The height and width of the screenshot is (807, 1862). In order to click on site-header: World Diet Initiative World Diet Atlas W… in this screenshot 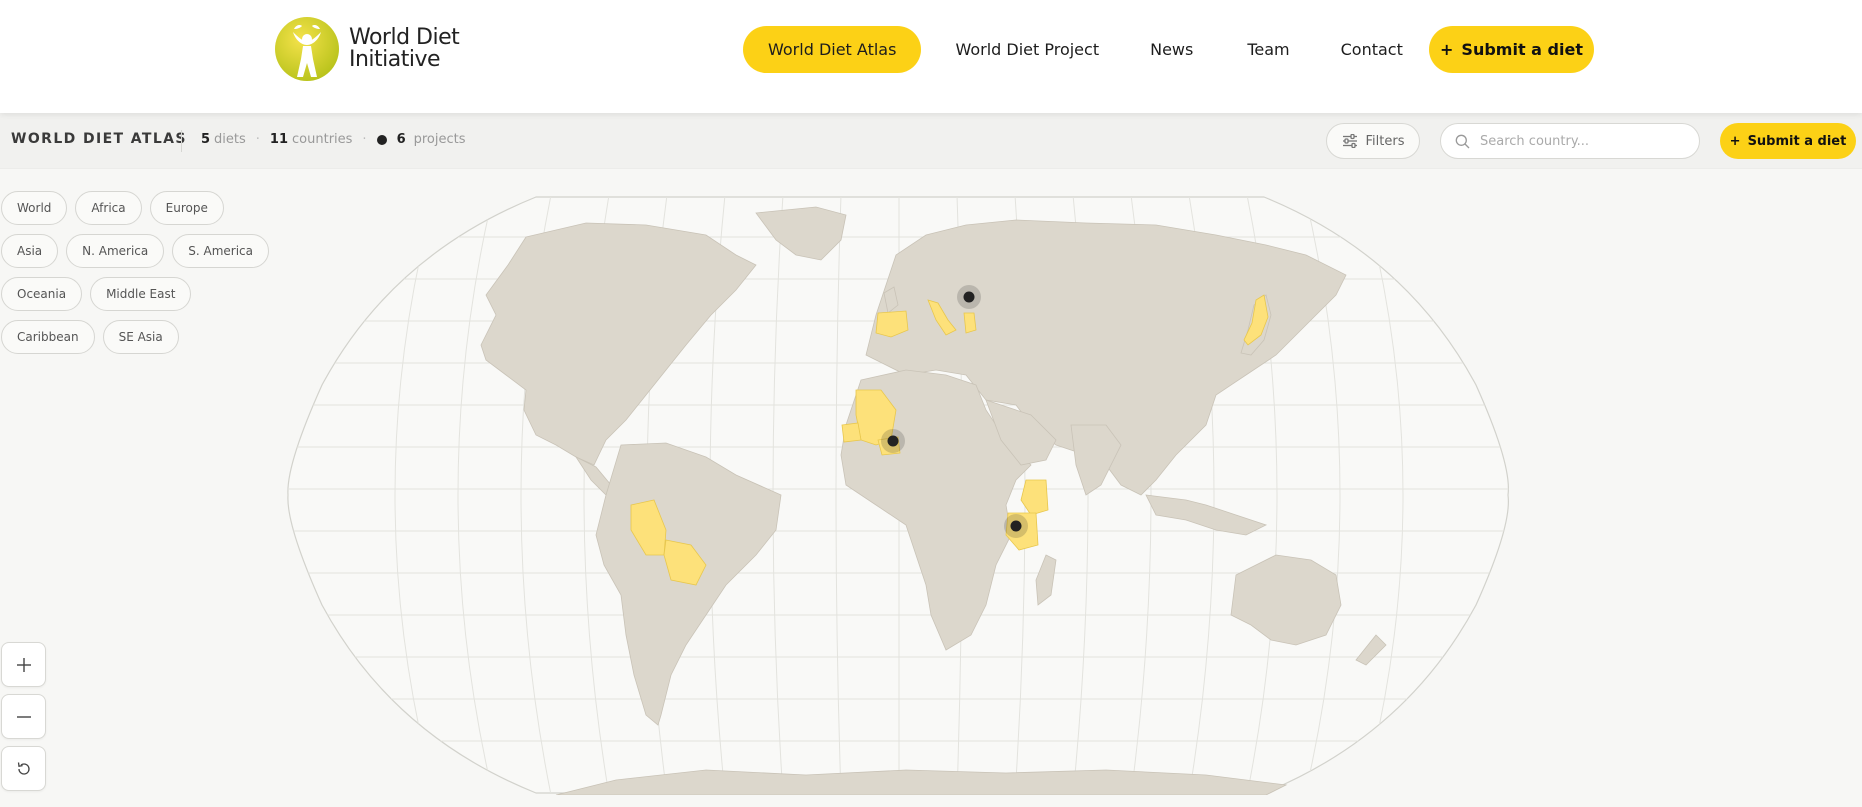, I will do `click(931, 56)`.